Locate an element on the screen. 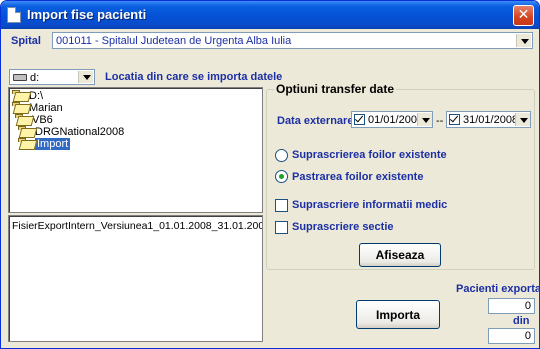 The image size is (540, 349). folder-item-selected: Import is located at coordinates (44, 144).